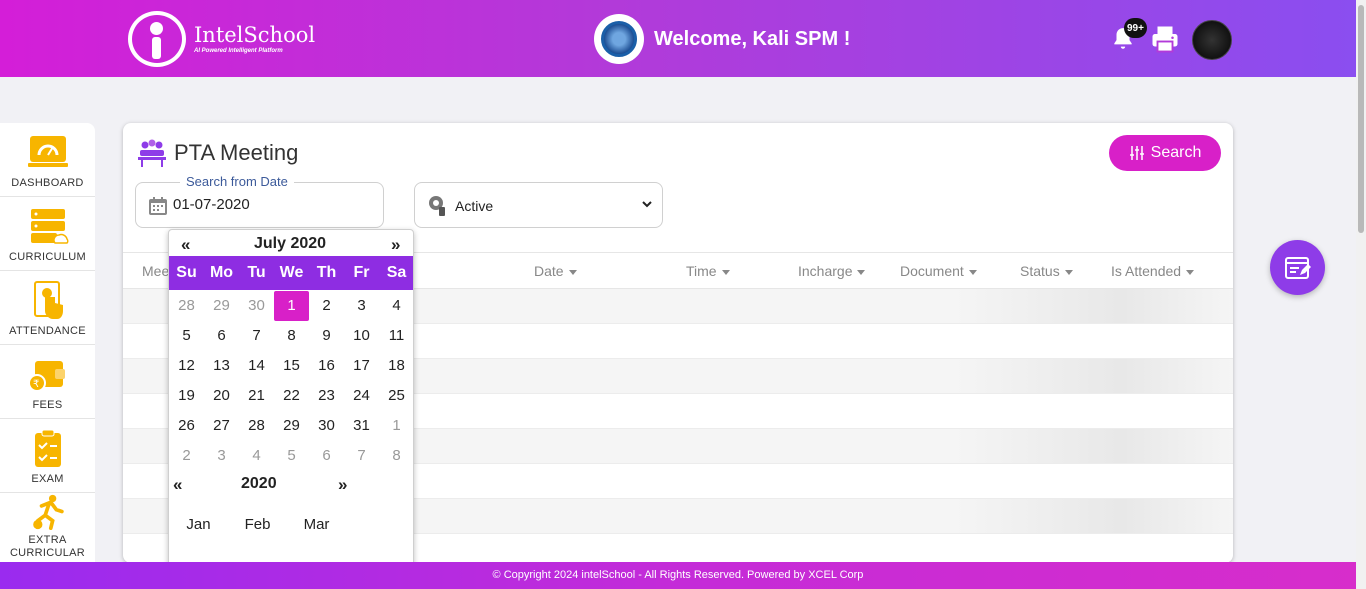 This screenshot has height=589, width=1366. What do you see at coordinates (708, 271) in the screenshot?
I see `column-header-time: Time` at bounding box center [708, 271].